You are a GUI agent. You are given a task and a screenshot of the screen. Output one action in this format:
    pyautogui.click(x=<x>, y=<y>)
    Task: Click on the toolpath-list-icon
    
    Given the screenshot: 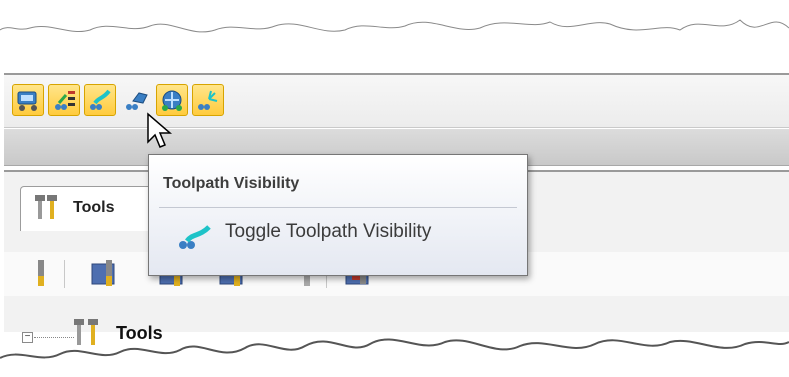 What is the action you would take?
    pyautogui.click(x=65, y=100)
    